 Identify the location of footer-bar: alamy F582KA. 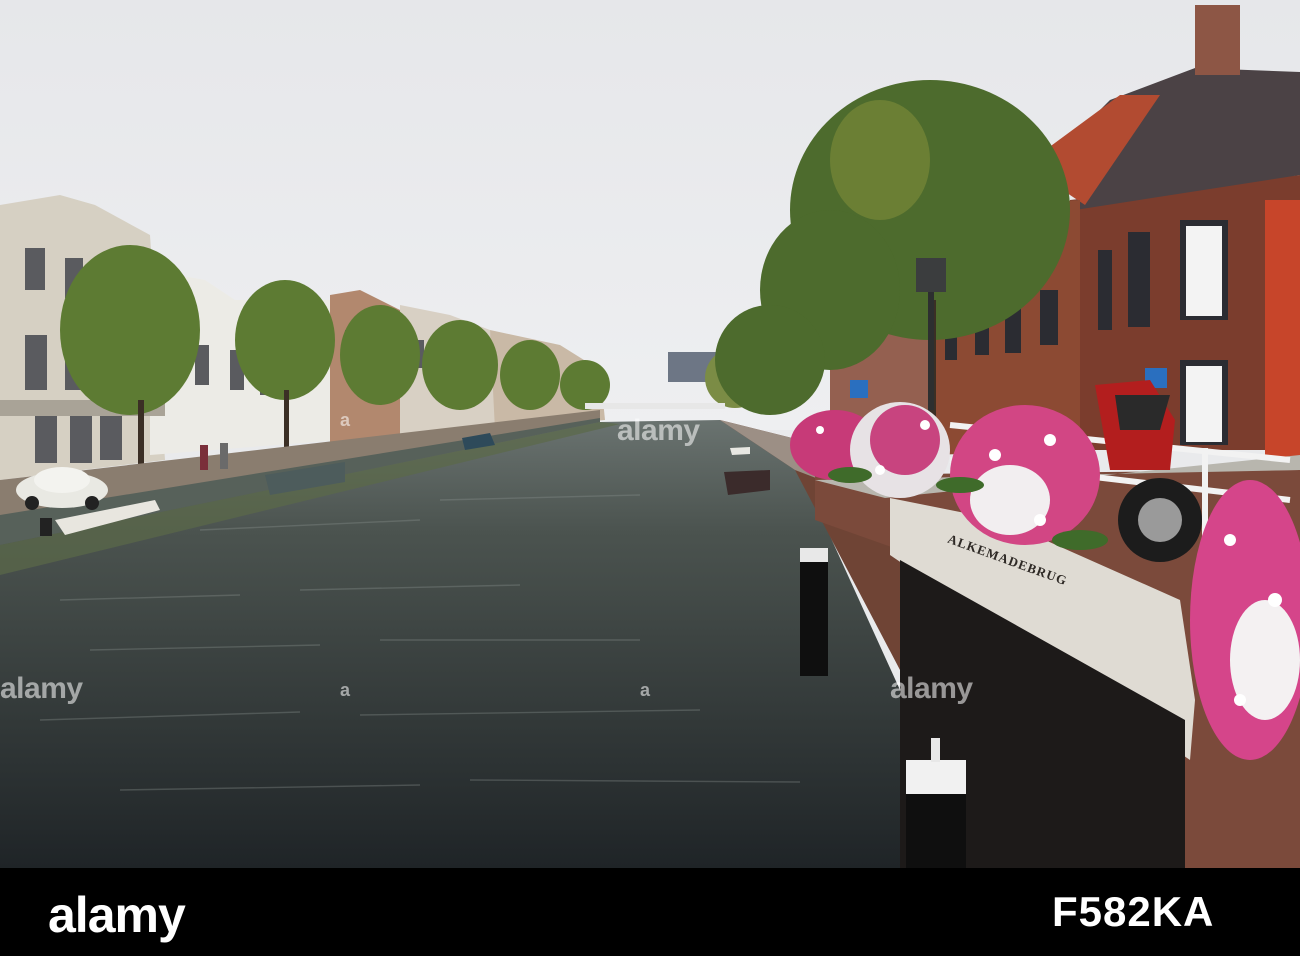
(650, 912).